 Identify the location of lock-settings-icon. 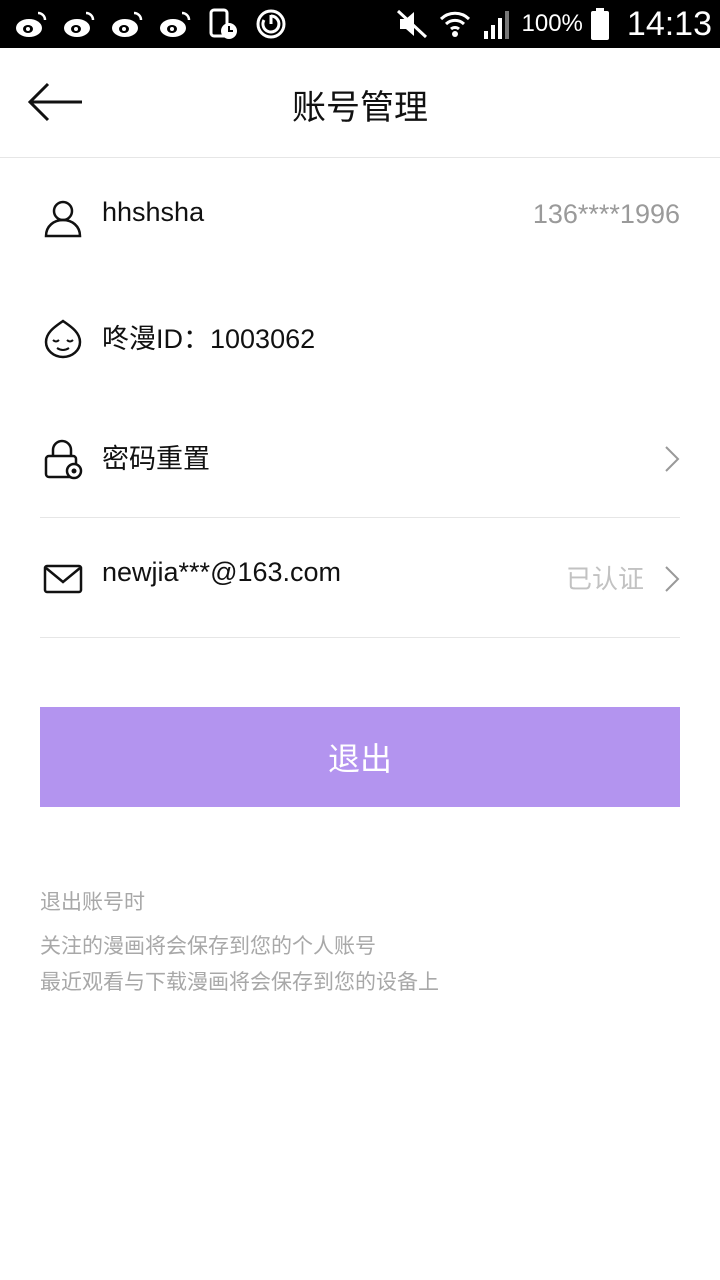
(63, 459).